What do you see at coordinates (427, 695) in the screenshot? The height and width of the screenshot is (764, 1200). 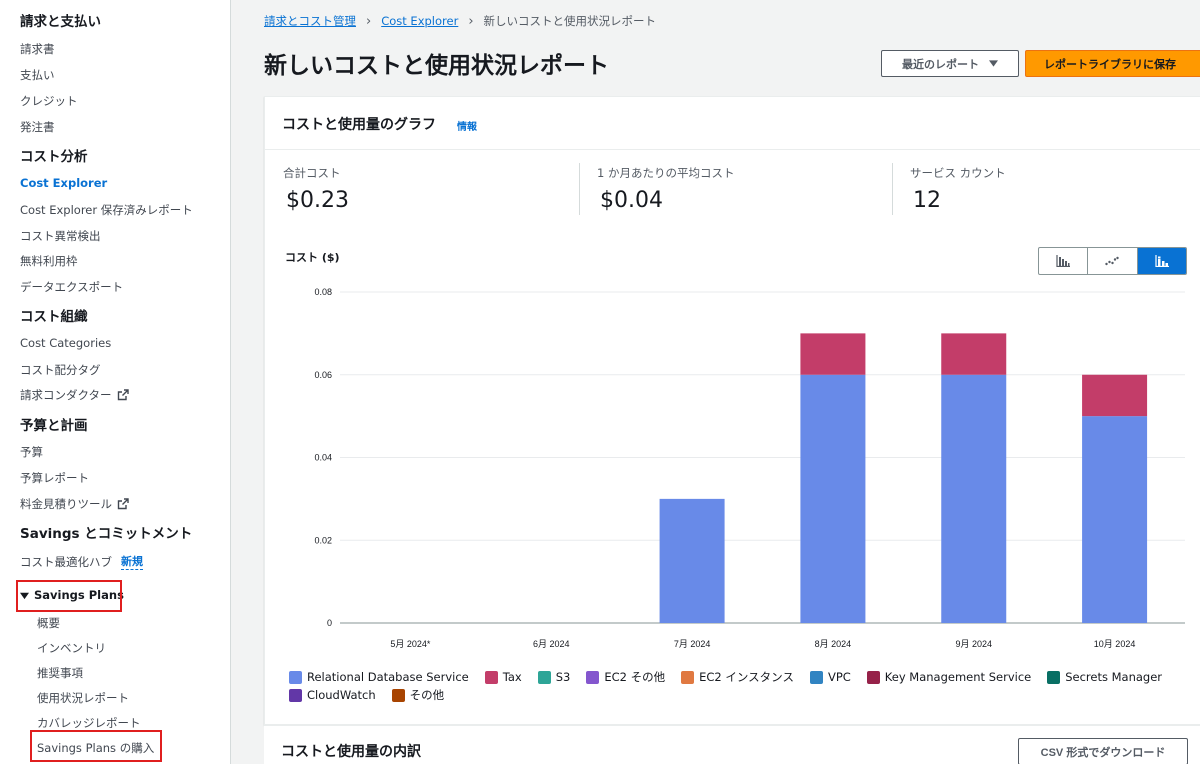 I see `legend-label: その他` at bounding box center [427, 695].